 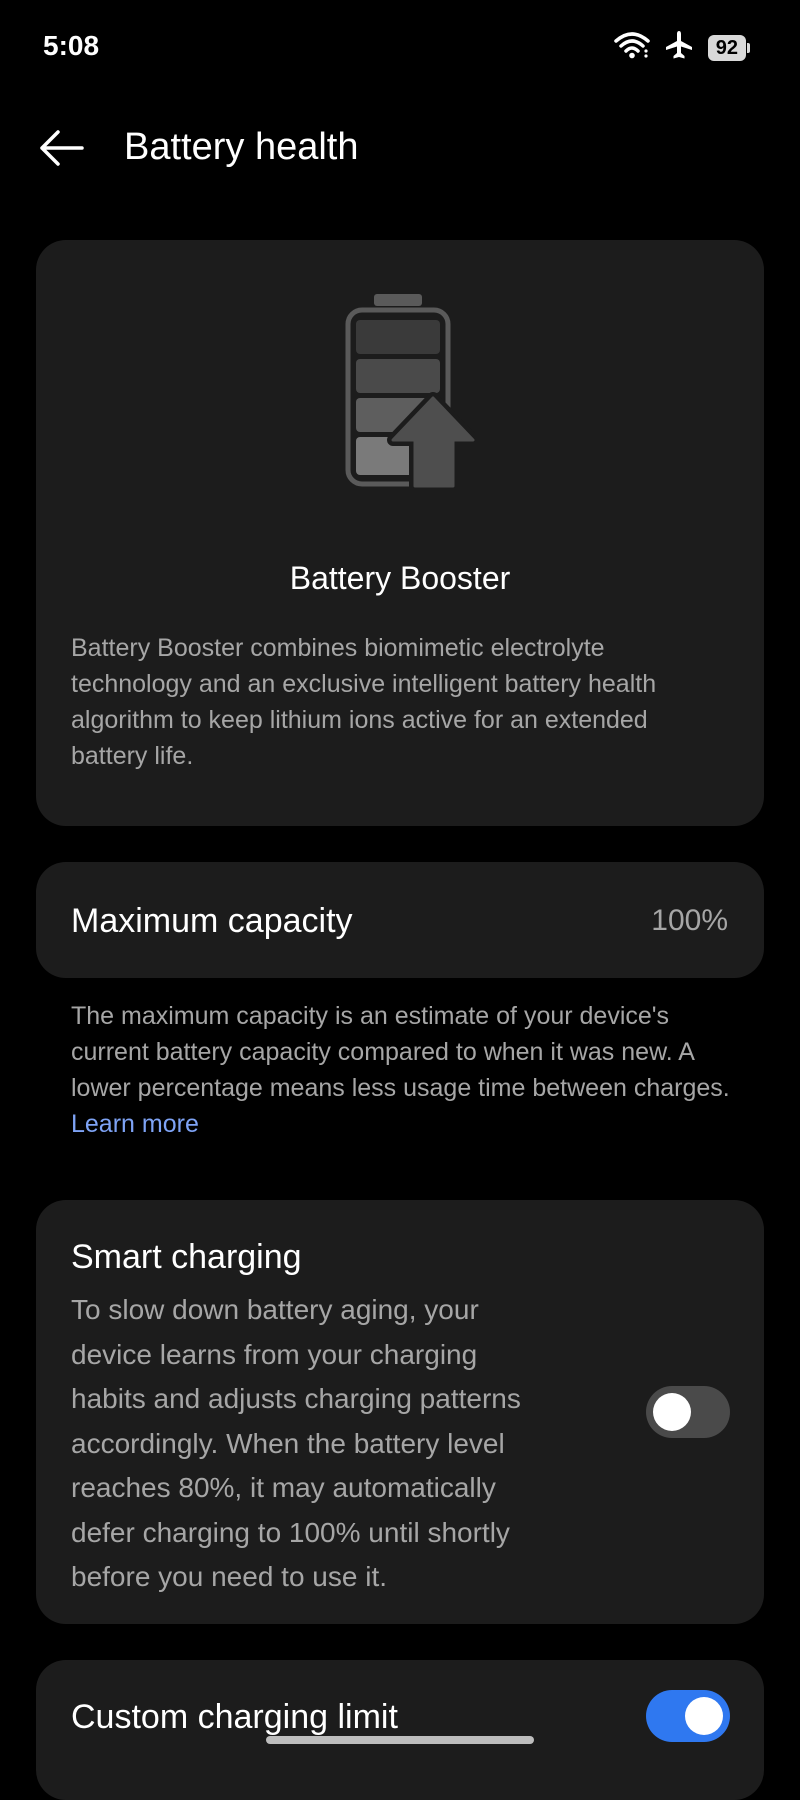 I want to click on custom-charging-limit-title: Custom charging limit, so click(x=234, y=1717).